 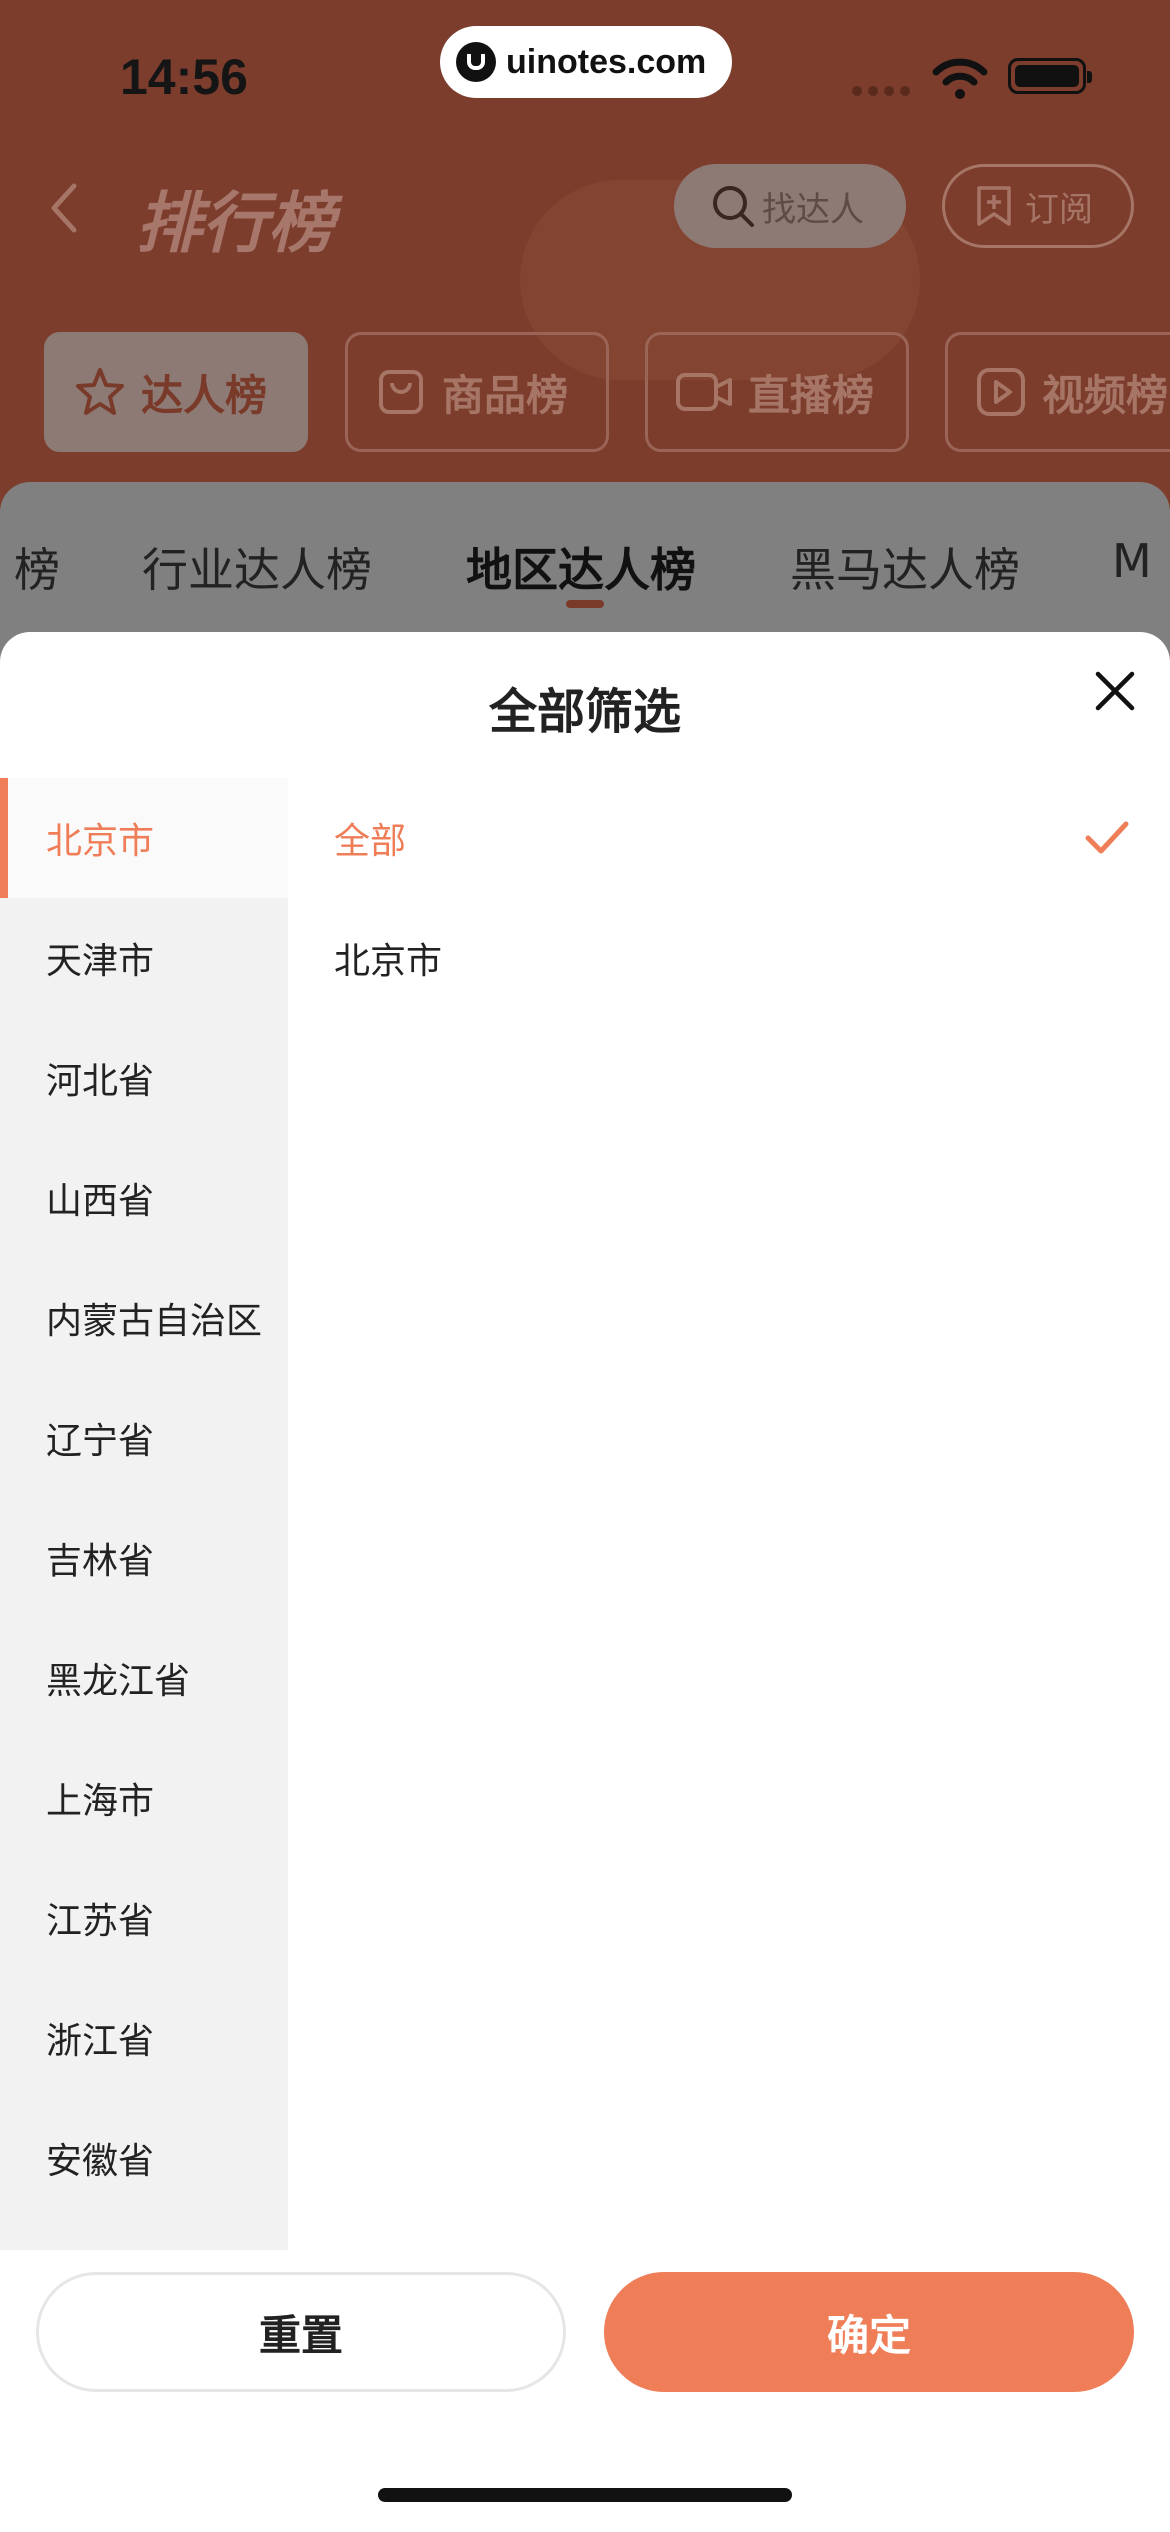 What do you see at coordinates (235, 223) in the screenshot?
I see `page-title: 排行榜` at bounding box center [235, 223].